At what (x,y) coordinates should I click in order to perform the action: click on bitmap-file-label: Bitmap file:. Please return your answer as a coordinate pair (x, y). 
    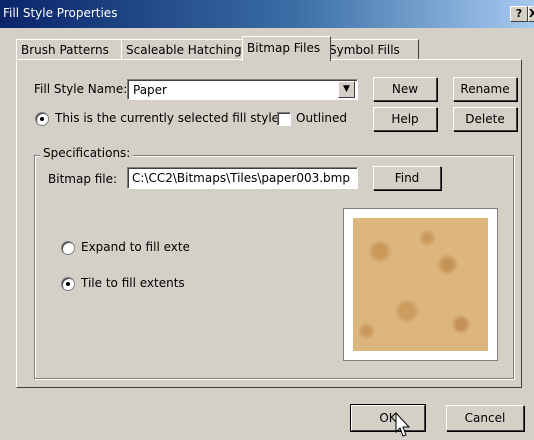
    Looking at the image, I should click on (83, 179).